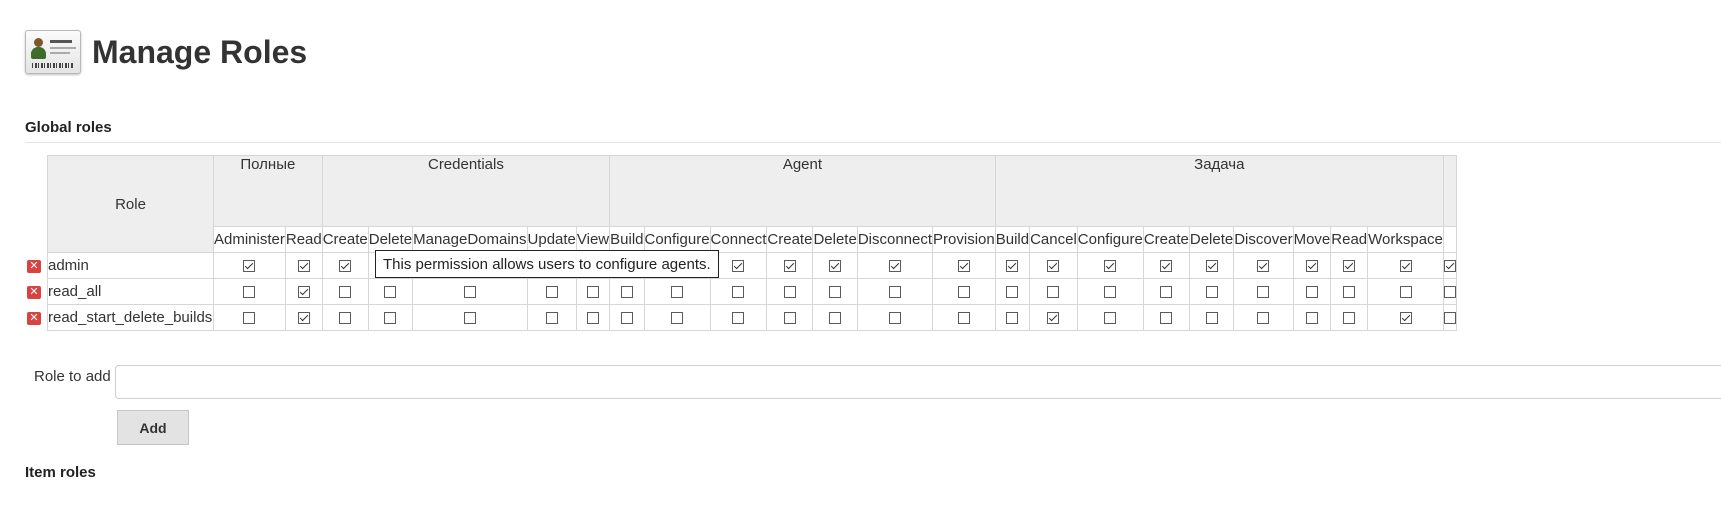 Image resolution: width=1721 pixels, height=522 pixels. Describe the element at coordinates (918, 382) in the screenshot. I see `role-to-add-input` at that location.